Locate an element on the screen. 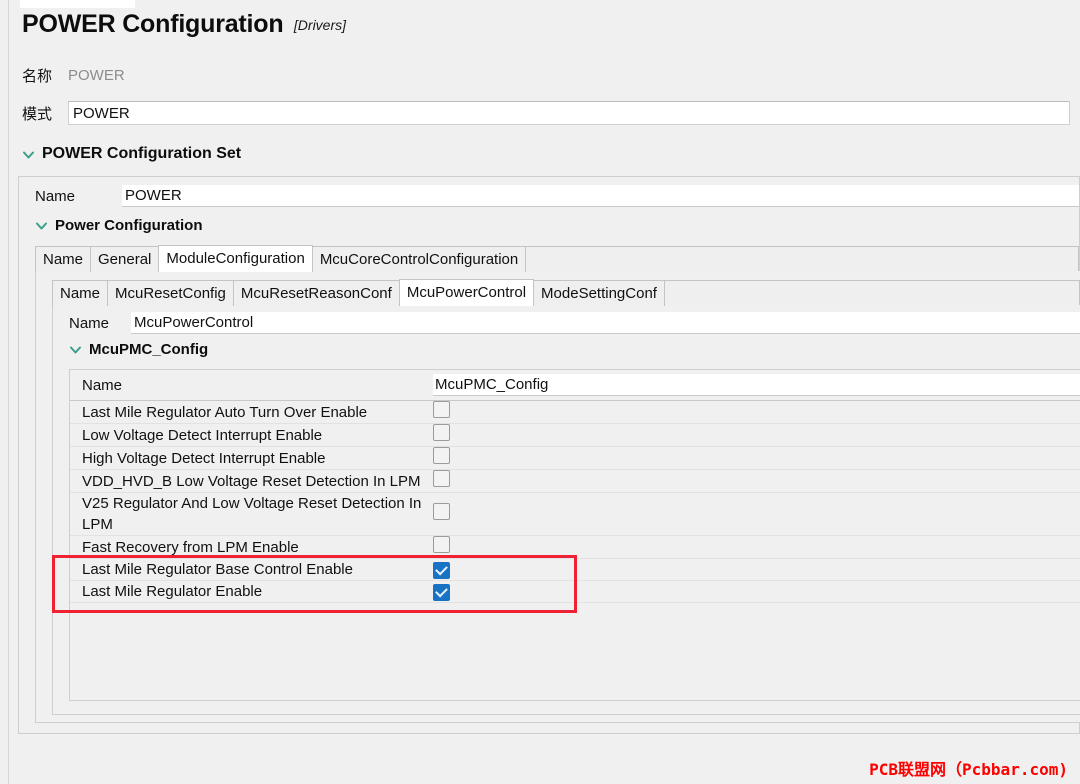 Image resolution: width=1080 pixels, height=784 pixels. field-name-value: POWER is located at coordinates (96, 75).